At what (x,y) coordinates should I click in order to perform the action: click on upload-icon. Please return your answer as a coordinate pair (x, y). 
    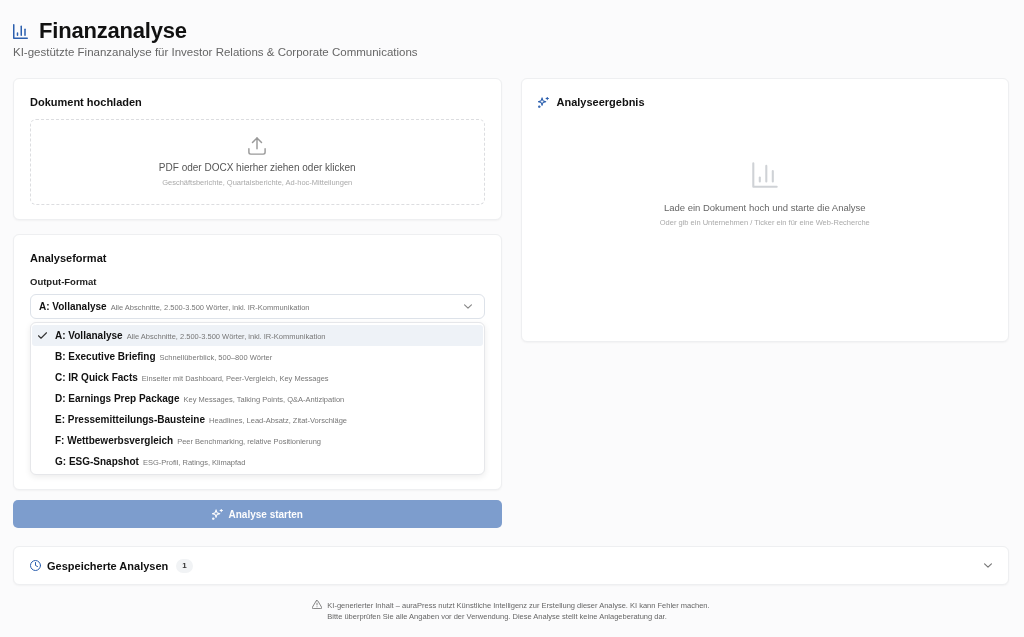
    Looking at the image, I should click on (257, 145).